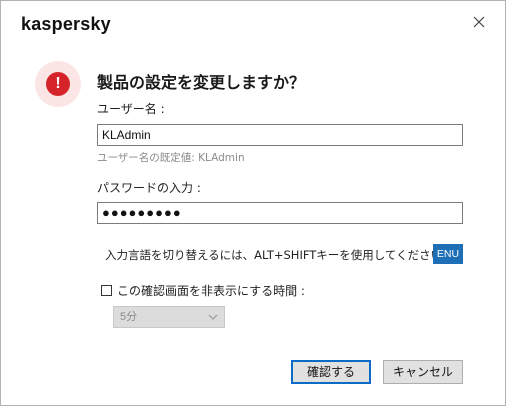 The image size is (506, 406). I want to click on alert-badge: !, so click(58, 84).